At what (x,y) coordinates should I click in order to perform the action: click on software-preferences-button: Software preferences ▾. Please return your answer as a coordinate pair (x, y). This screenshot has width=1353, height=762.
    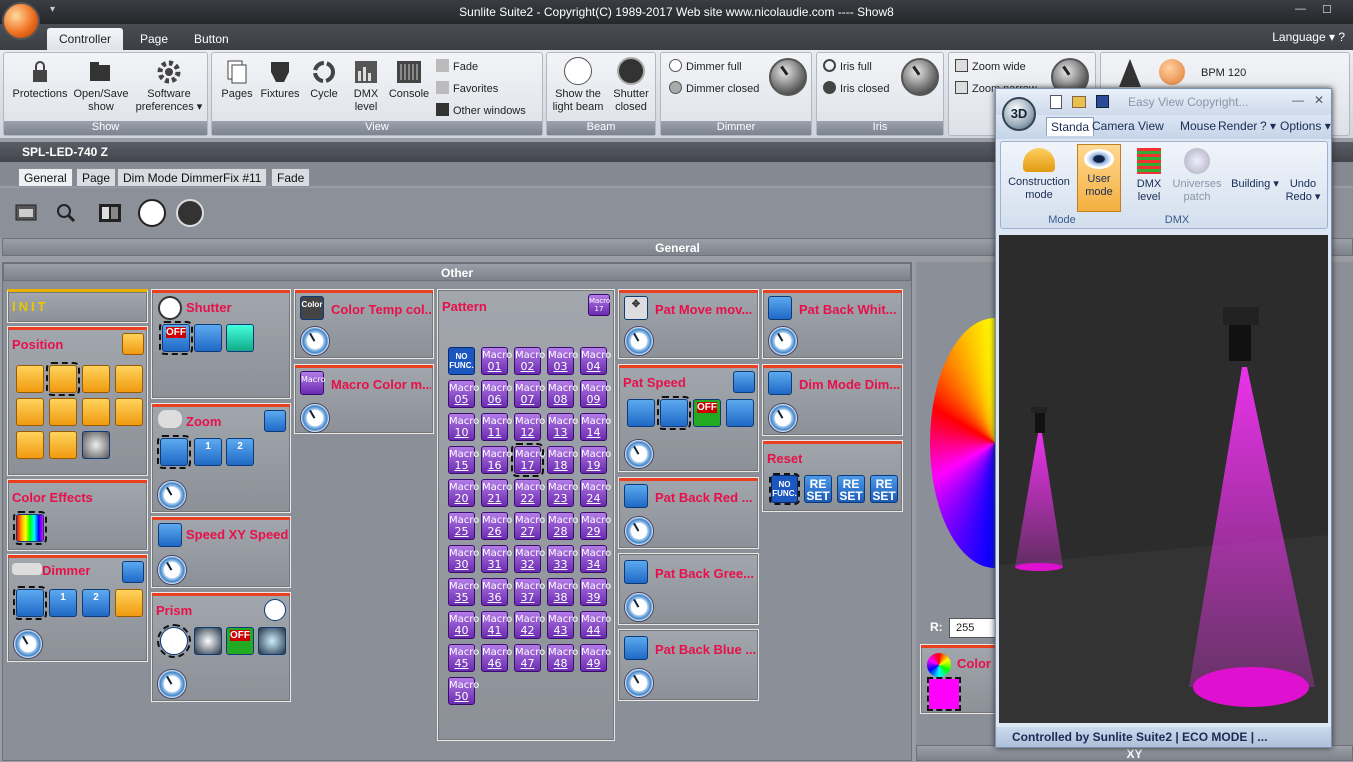
    Looking at the image, I should click on (169, 86).